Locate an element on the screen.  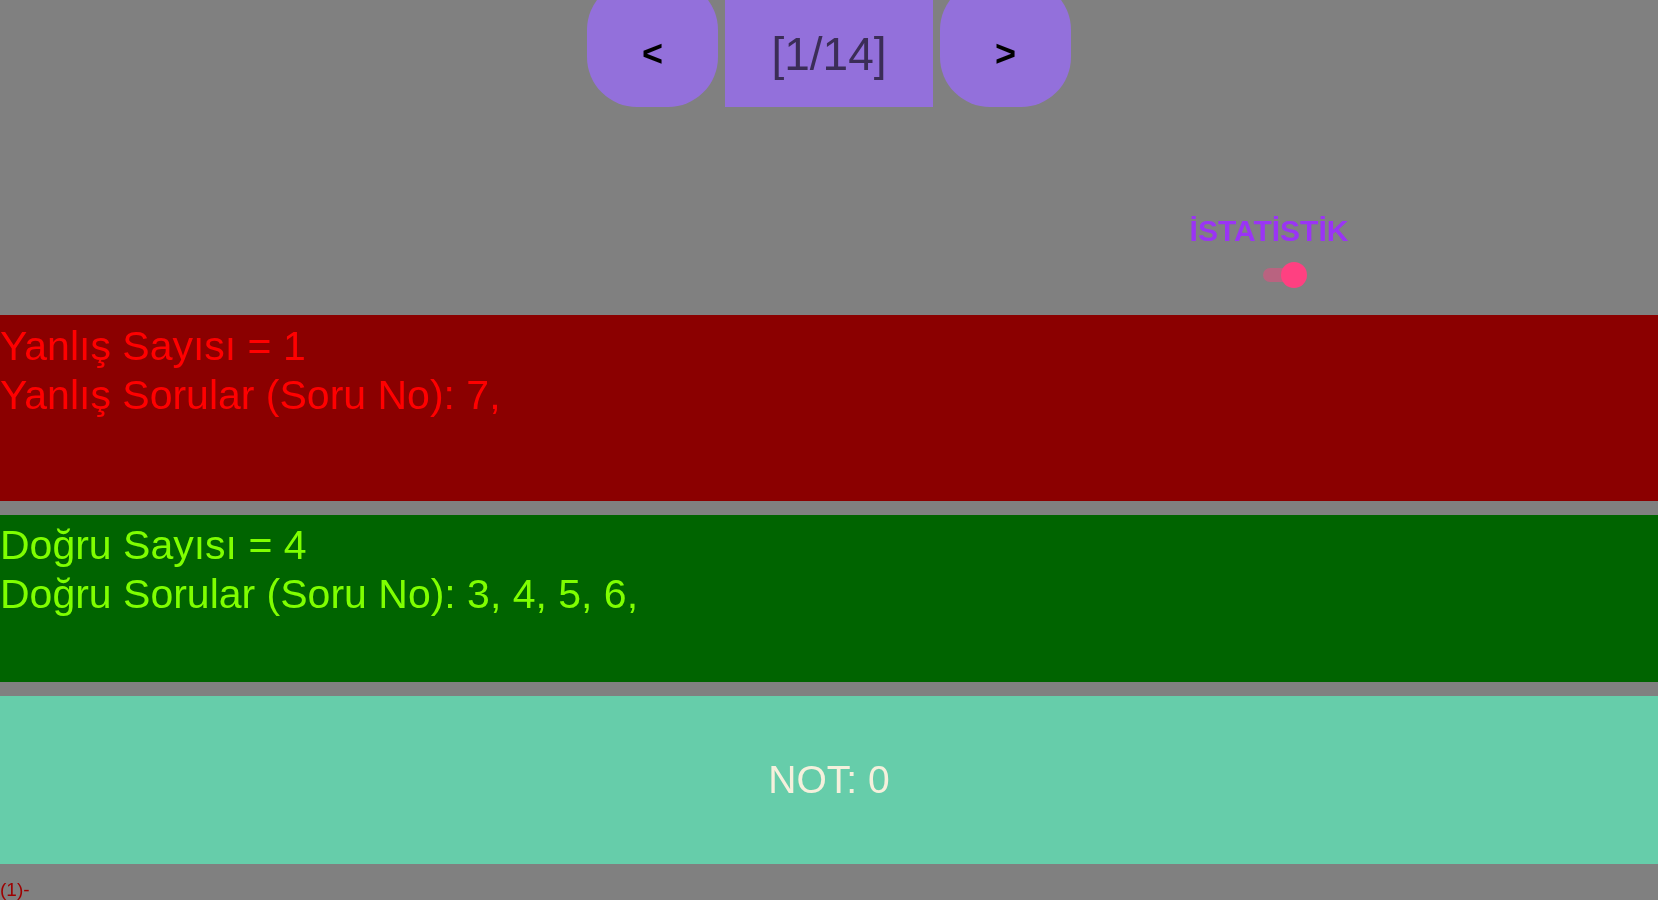
result-text: Doğru Sayısı = 4 is located at coordinates (153, 545).